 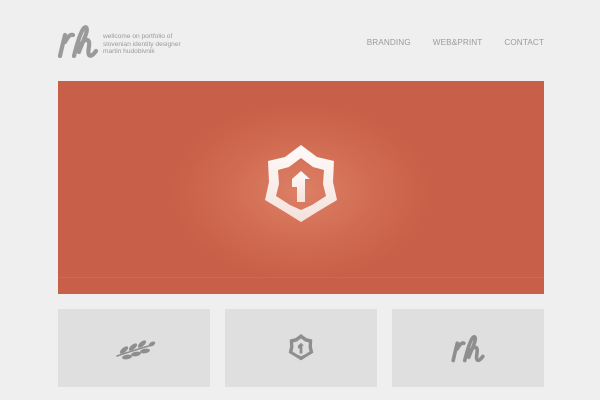 What do you see at coordinates (78, 42) in the screenshot?
I see `rh-logo-icon` at bounding box center [78, 42].